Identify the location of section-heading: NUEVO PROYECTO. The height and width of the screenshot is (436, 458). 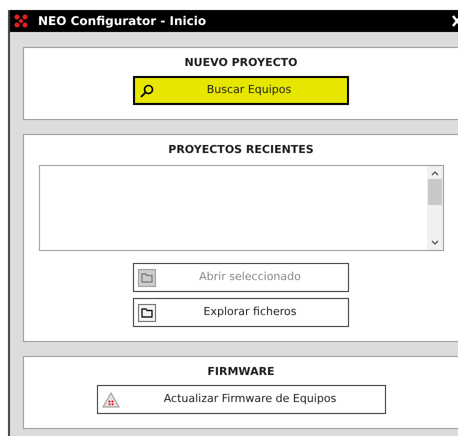
(241, 62).